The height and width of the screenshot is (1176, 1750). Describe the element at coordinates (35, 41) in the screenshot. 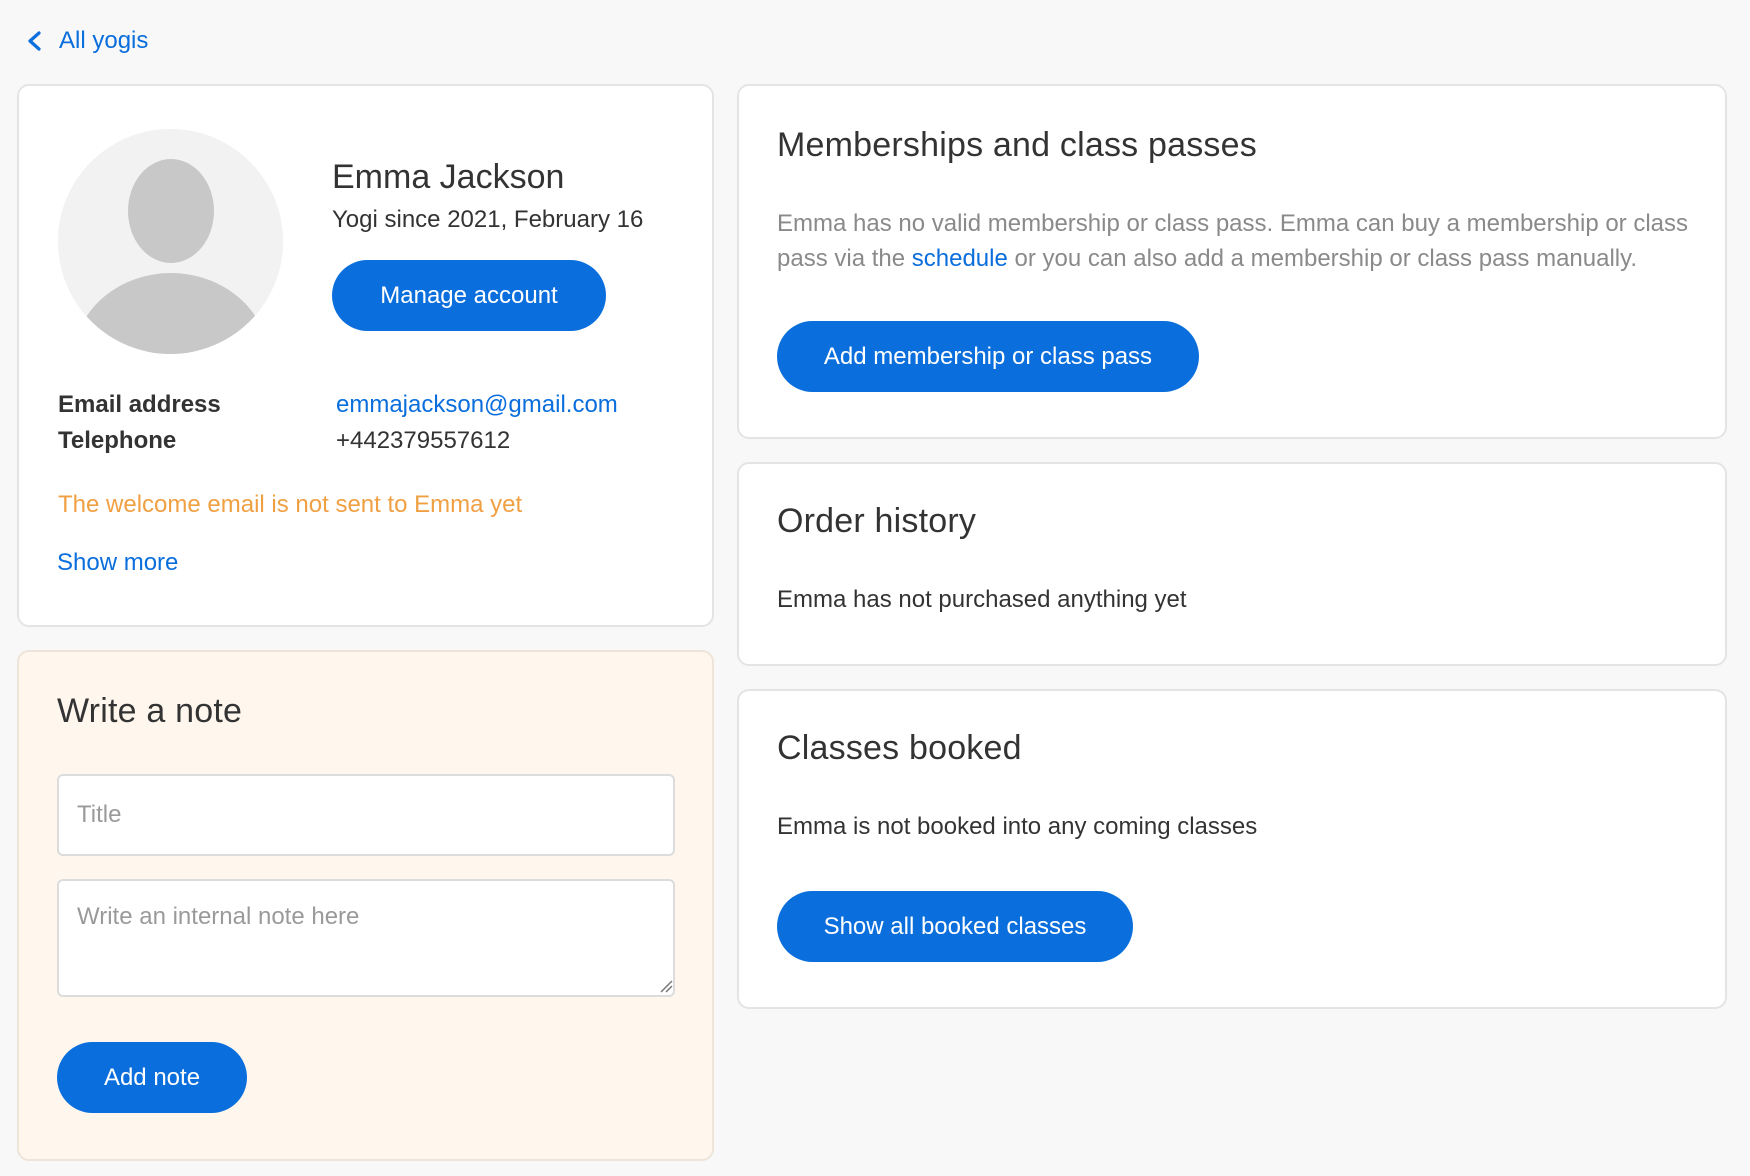

I see `chevron-left-icon` at that location.